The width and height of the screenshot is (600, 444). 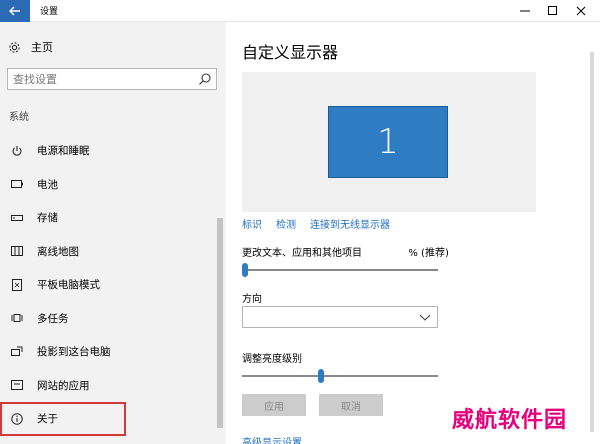 What do you see at coordinates (47, 184) in the screenshot?
I see `sidebar-item-label: 电池` at bounding box center [47, 184].